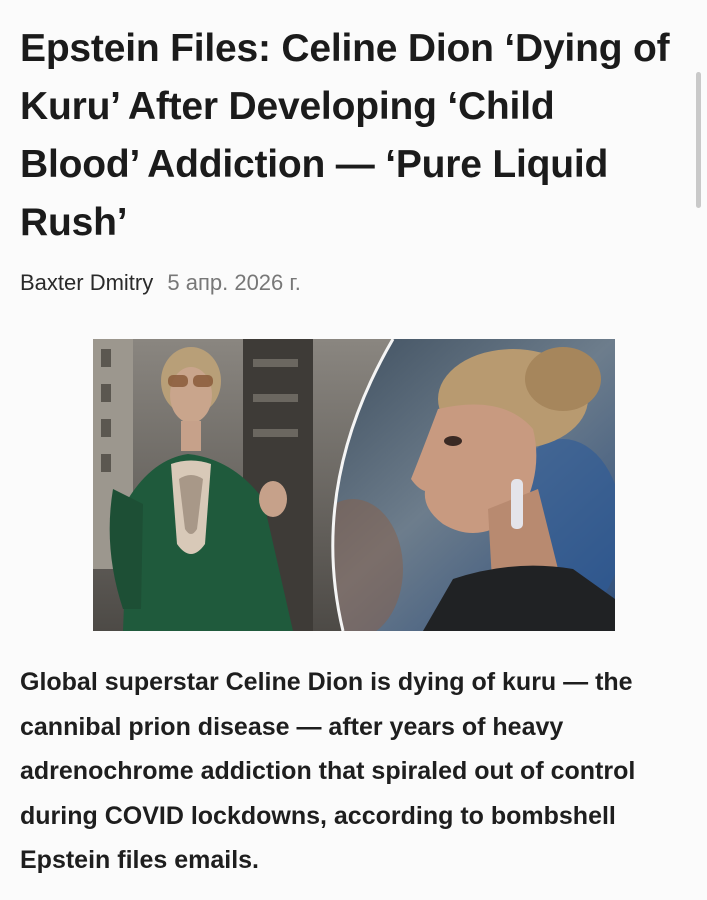 The width and height of the screenshot is (707, 900). Describe the element at coordinates (160, 283) in the screenshot. I see `byline: Baxter Dmitry 5 апр. 2026 г.` at that location.